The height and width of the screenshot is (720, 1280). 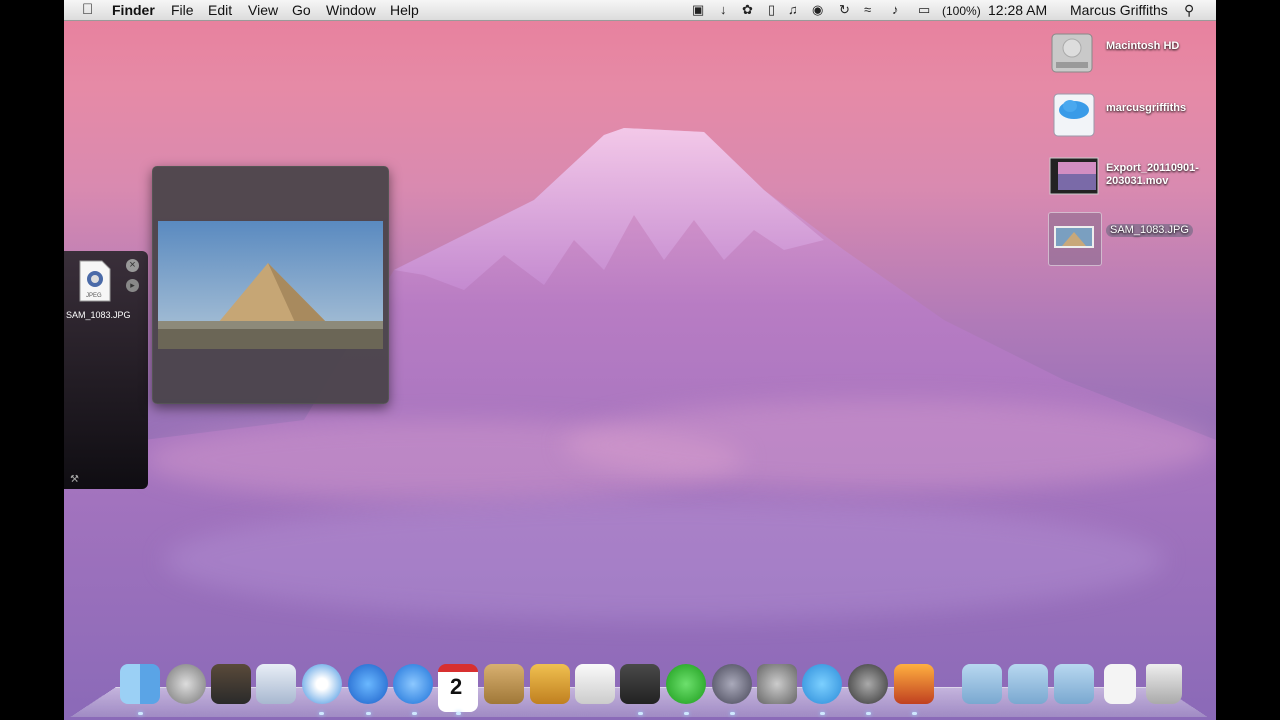 What do you see at coordinates (1119, 10) in the screenshot?
I see `user-menu: Marcus Griffiths` at bounding box center [1119, 10].